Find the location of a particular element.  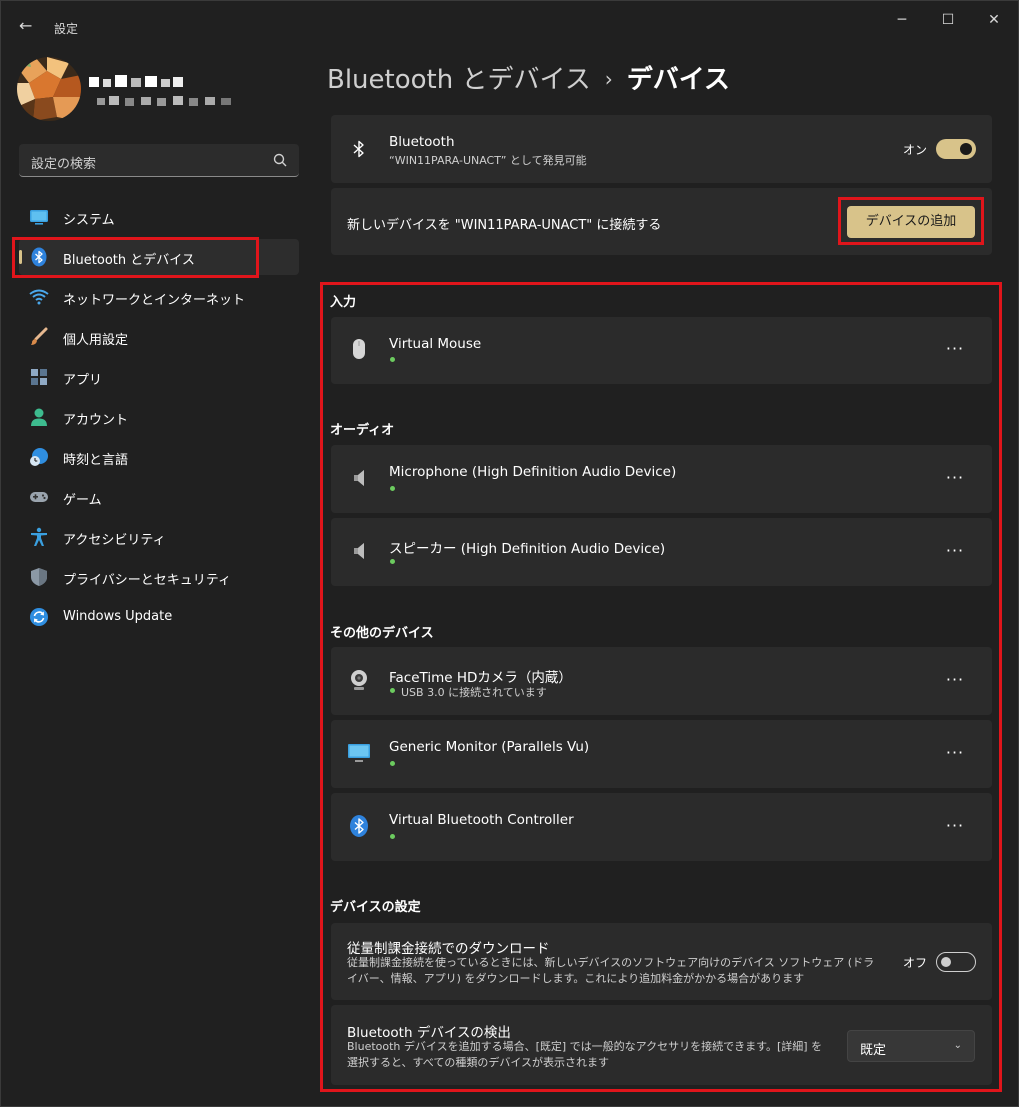

sidebar-item-bluetooth-devices: Bluetooth とデバイス is located at coordinates (159, 257).